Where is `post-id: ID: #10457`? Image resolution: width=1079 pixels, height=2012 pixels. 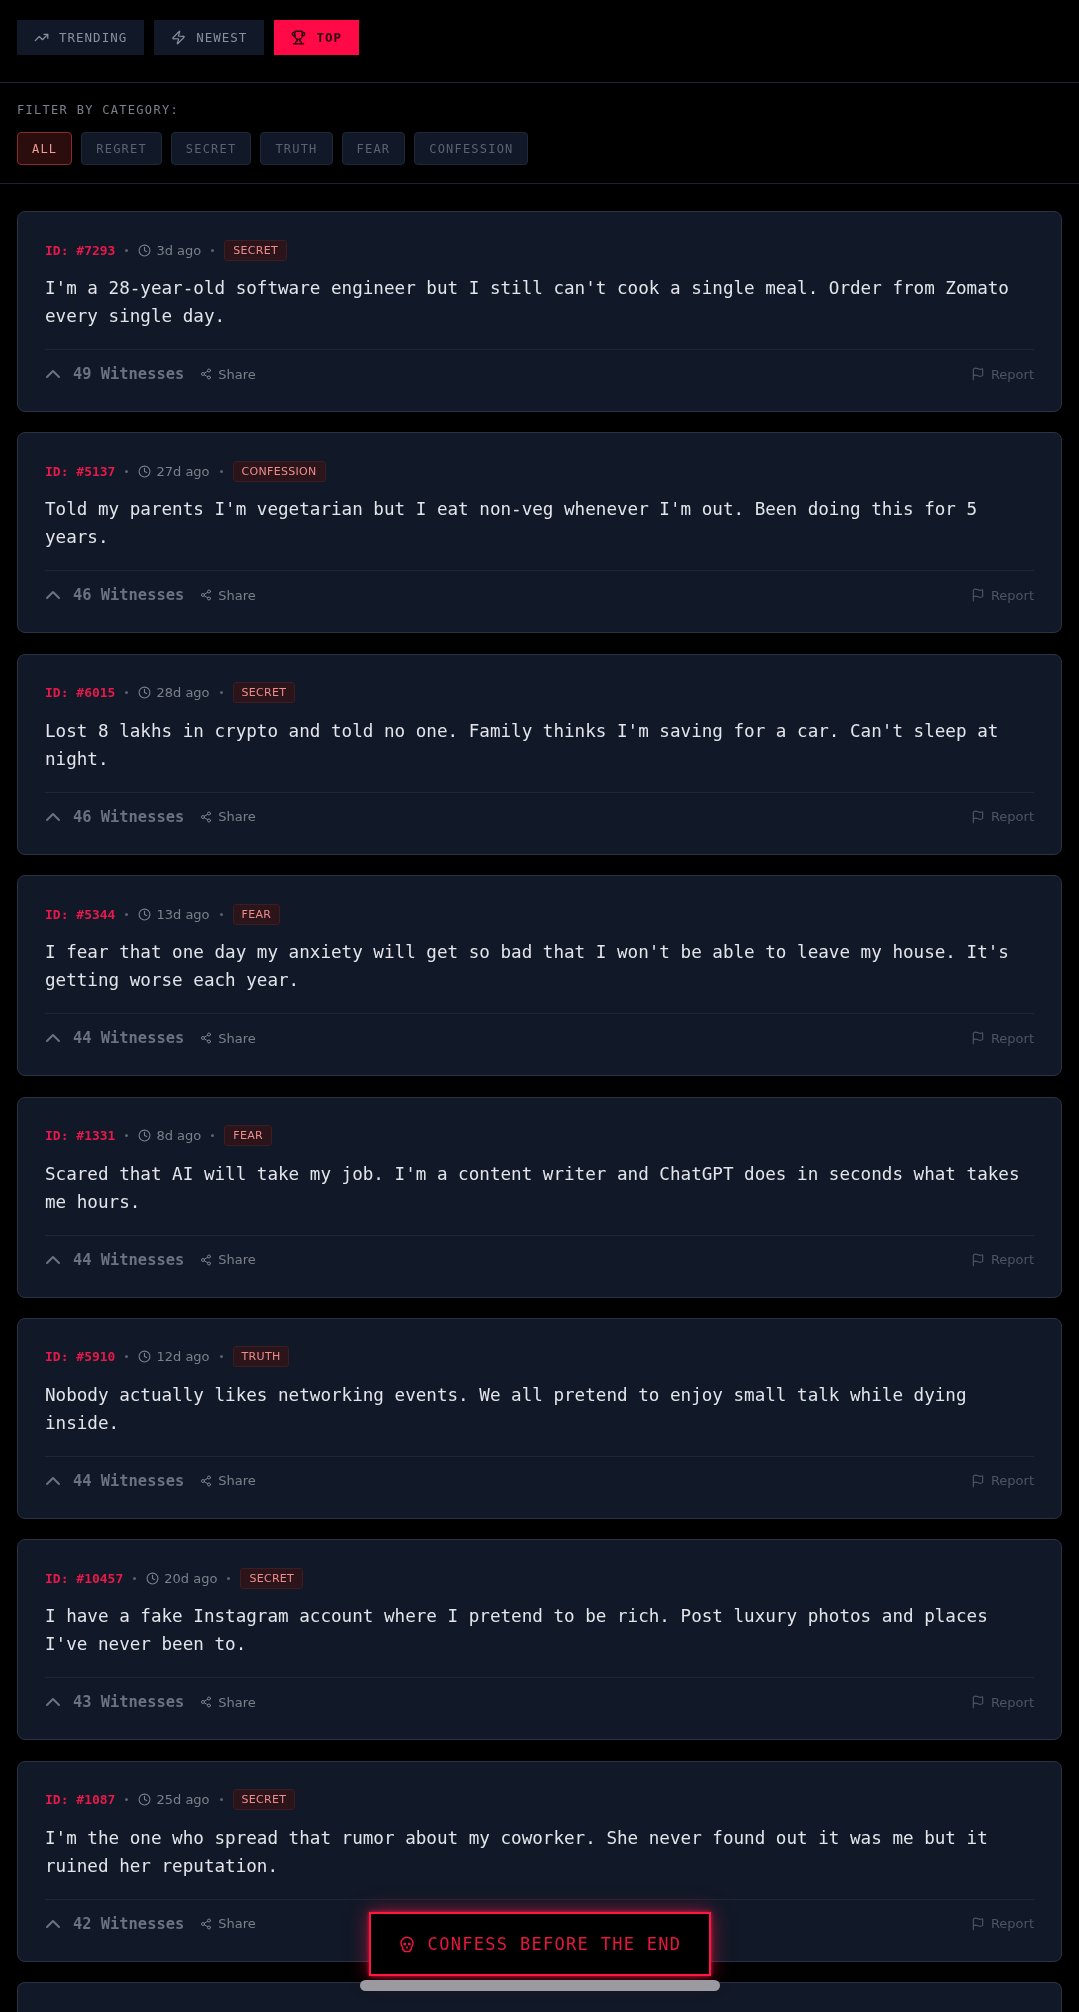
post-id: ID: #10457 is located at coordinates (84, 1578).